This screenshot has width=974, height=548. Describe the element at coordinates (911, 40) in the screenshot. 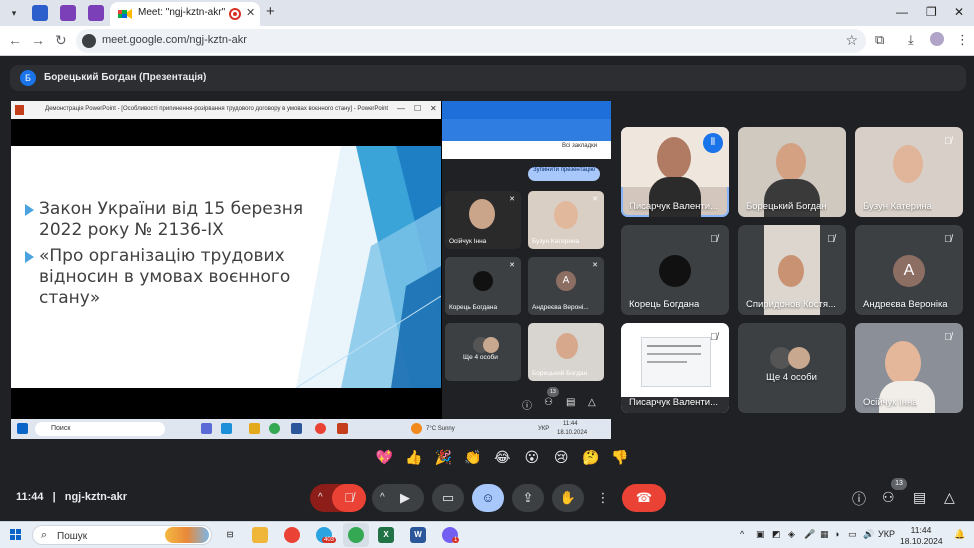

I see `download-icon: ⤓` at that location.